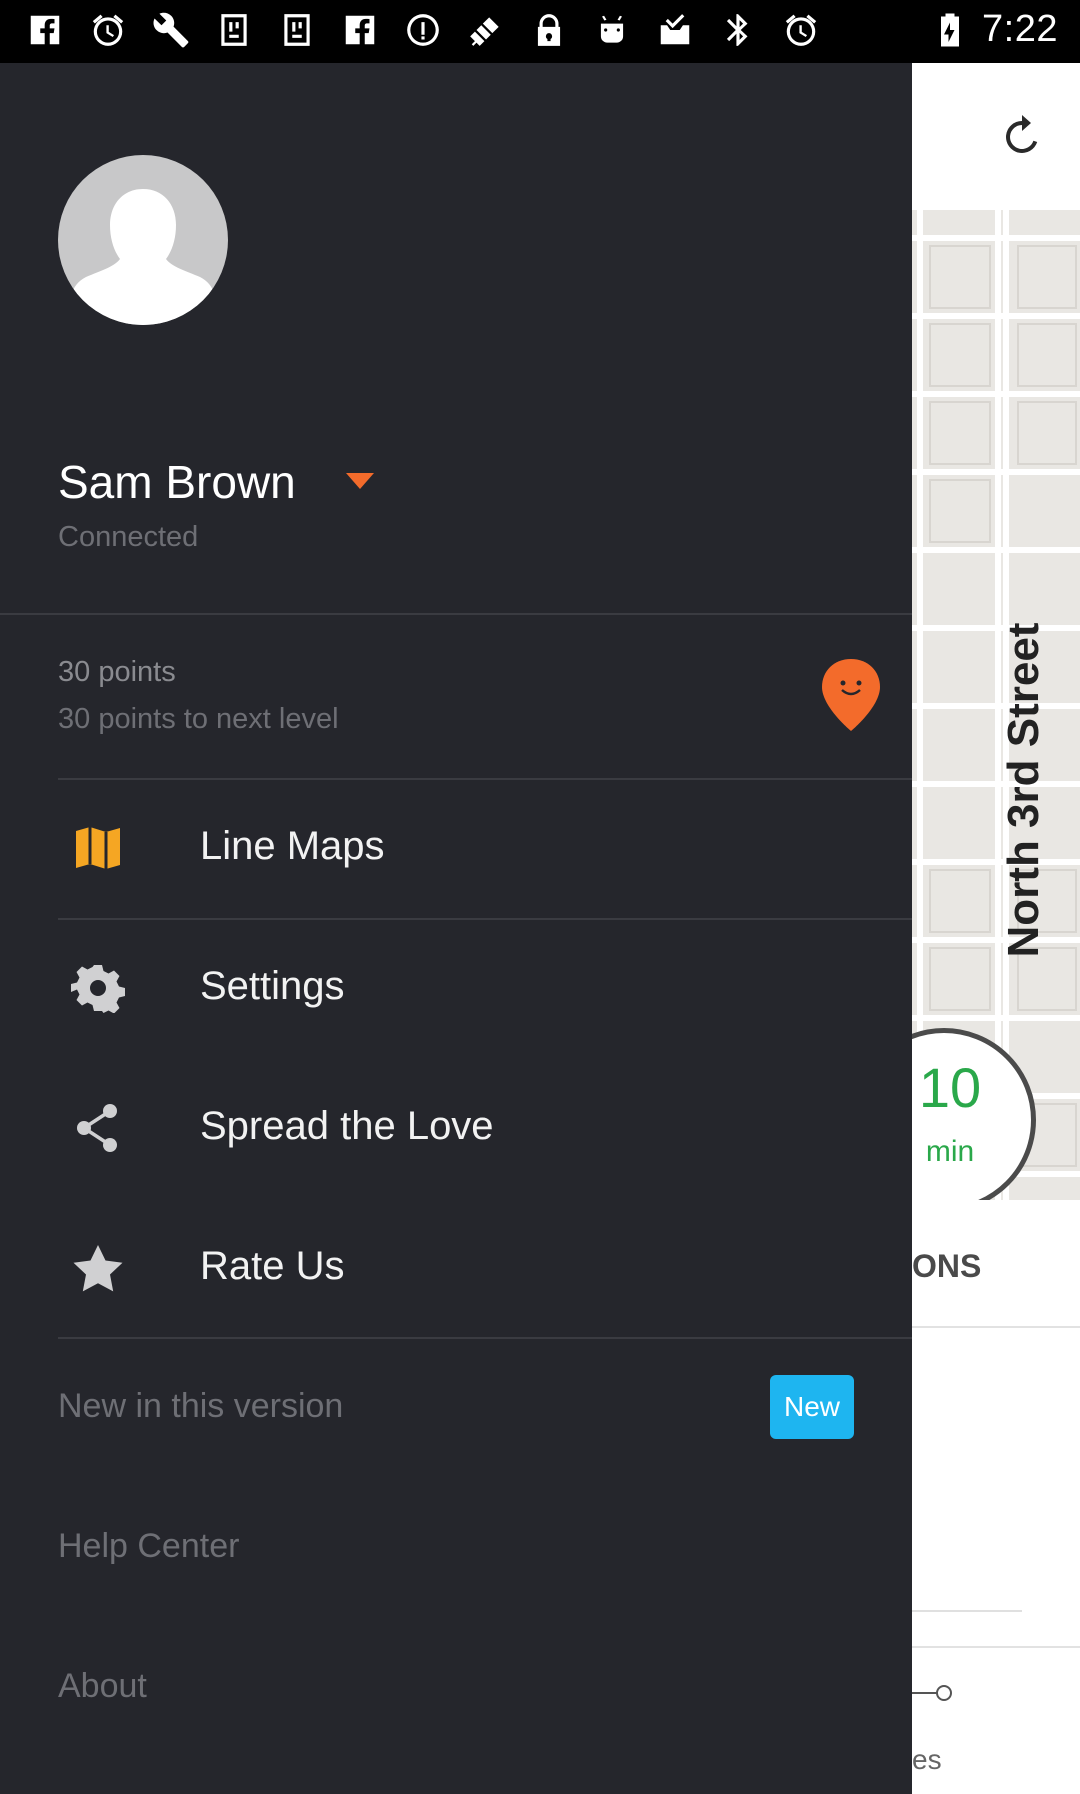 The image size is (1080, 1794). Describe the element at coordinates (950, 29) in the screenshot. I see `battery-charging-icon` at that location.